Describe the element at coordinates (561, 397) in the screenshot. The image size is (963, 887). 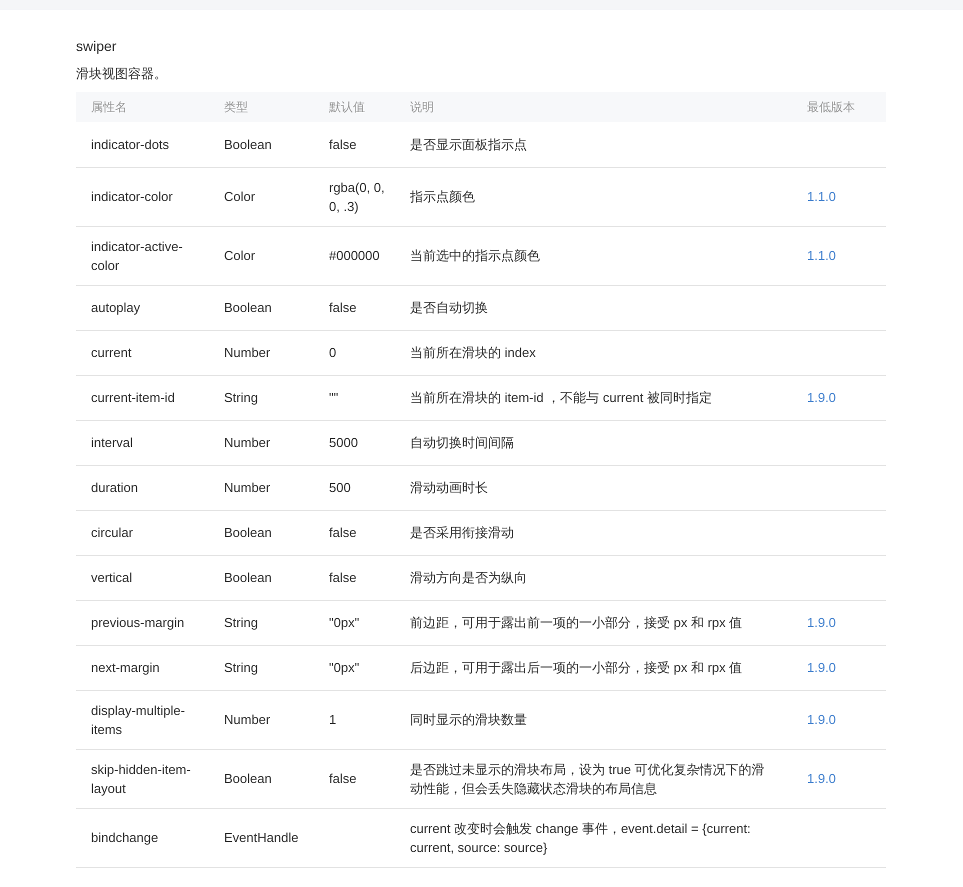
I see `description-text: 当前所在滑块的 item-id ，不能与 current 被同时指定` at that location.